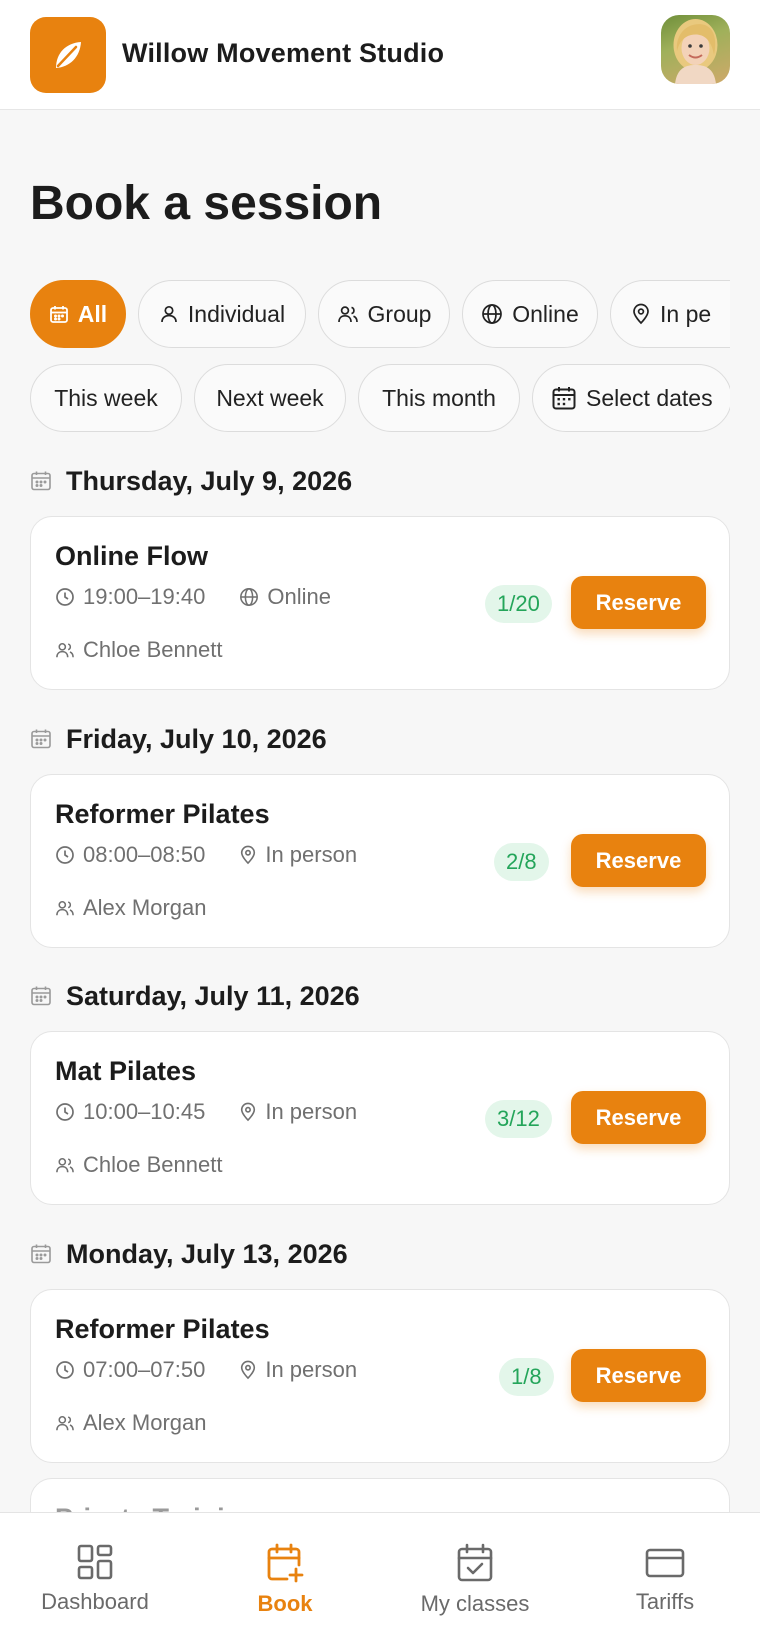 The width and height of the screenshot is (760, 1634). What do you see at coordinates (686, 313) in the screenshot?
I see `filter-chip-label: In pe` at bounding box center [686, 313].